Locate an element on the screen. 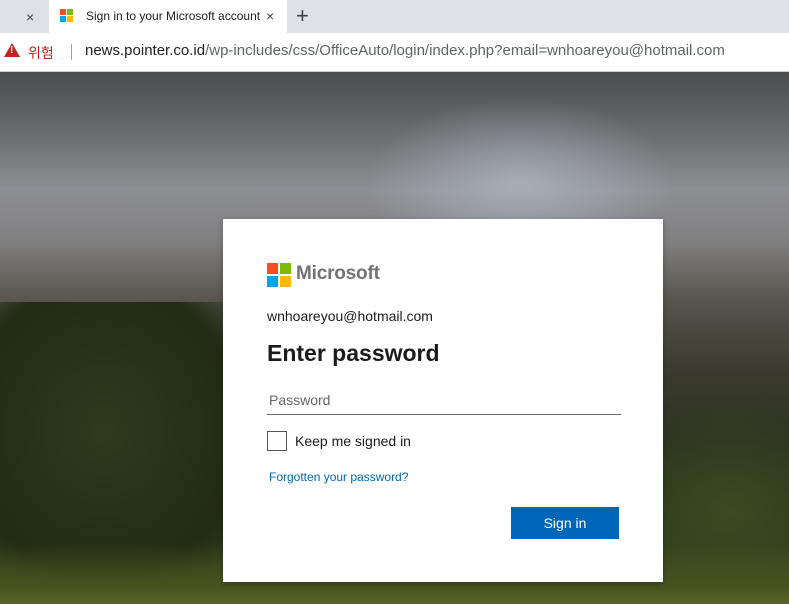 This screenshot has width=789, height=604. password-input is located at coordinates (444, 400).